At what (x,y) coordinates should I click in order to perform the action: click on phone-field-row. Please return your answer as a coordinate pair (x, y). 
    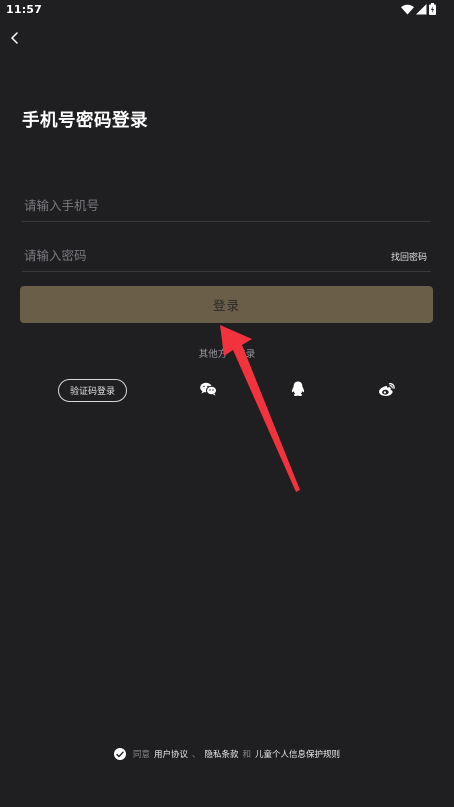
    Looking at the image, I should click on (226, 204).